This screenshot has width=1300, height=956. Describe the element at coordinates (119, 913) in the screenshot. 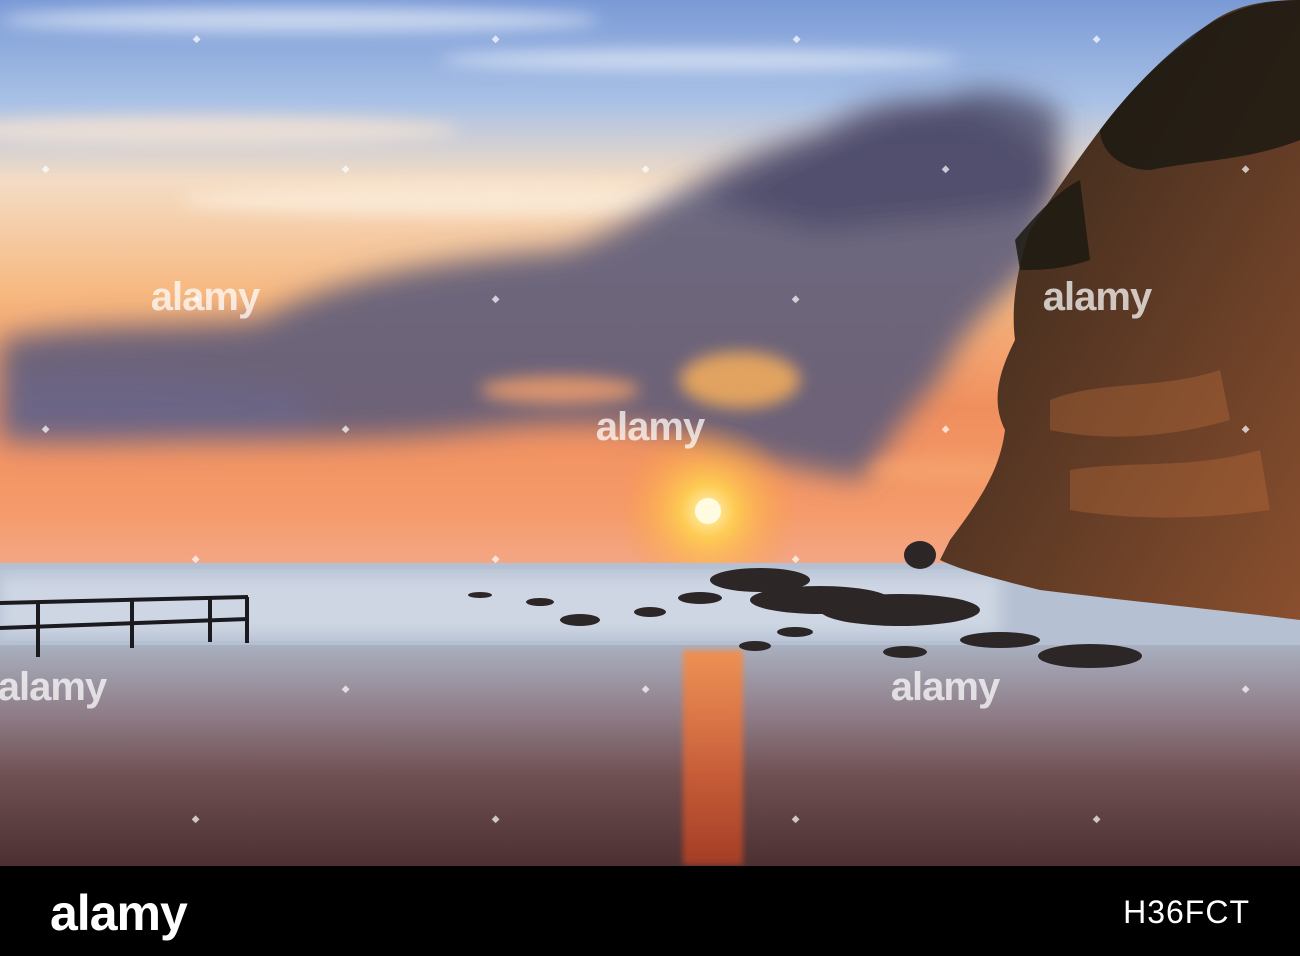

I see `alamy-logo: alamy` at that location.